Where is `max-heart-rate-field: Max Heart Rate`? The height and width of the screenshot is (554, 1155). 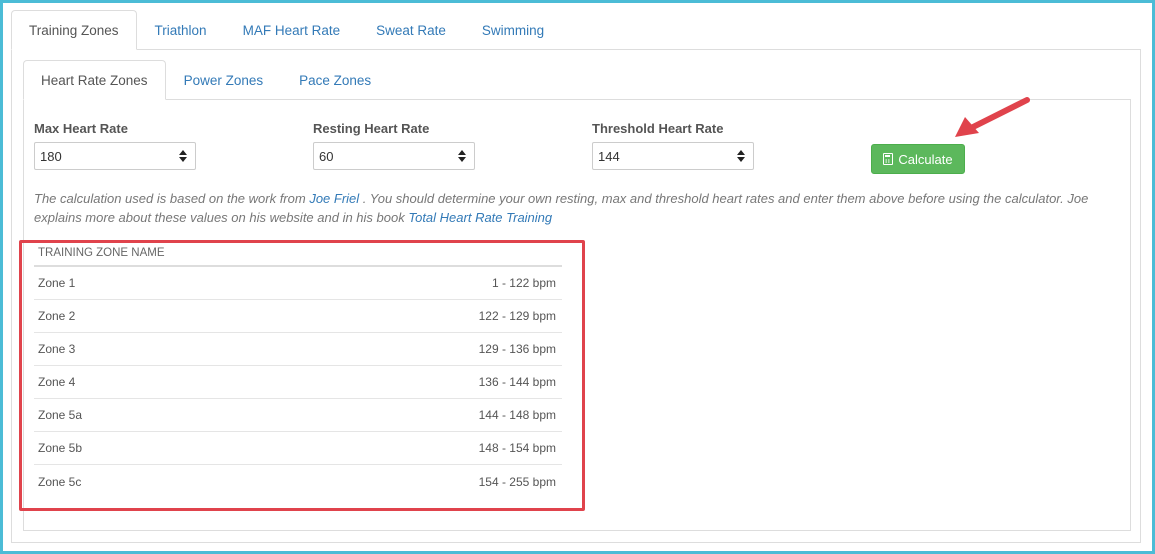 max-heart-rate-field: Max Heart Rate is located at coordinates (115, 145).